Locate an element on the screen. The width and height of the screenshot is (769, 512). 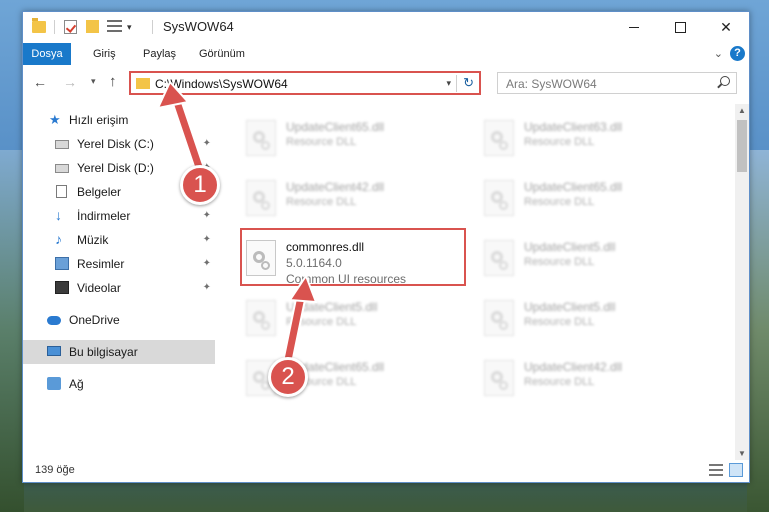
sidebar-item-onedrive: OneDrive is located at coordinates (119, 320).